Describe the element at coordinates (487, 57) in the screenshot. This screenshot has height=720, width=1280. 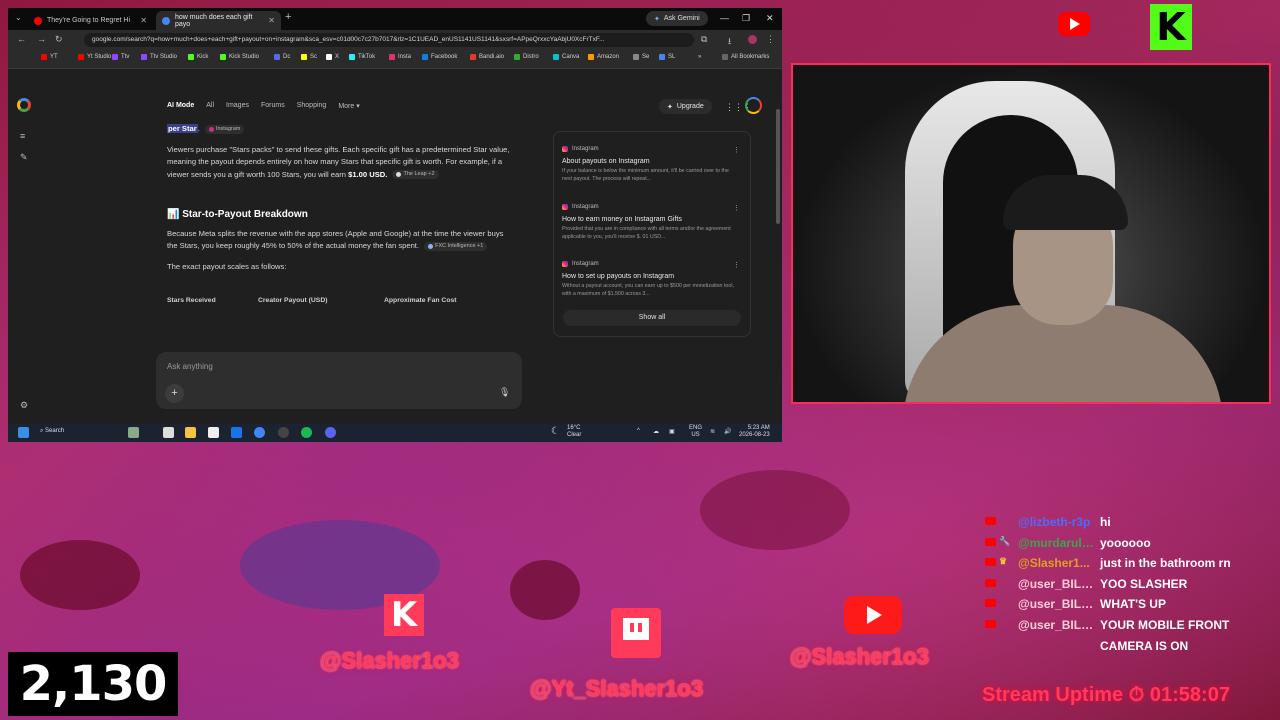
I see `bookmark: Bandi.aio` at that location.